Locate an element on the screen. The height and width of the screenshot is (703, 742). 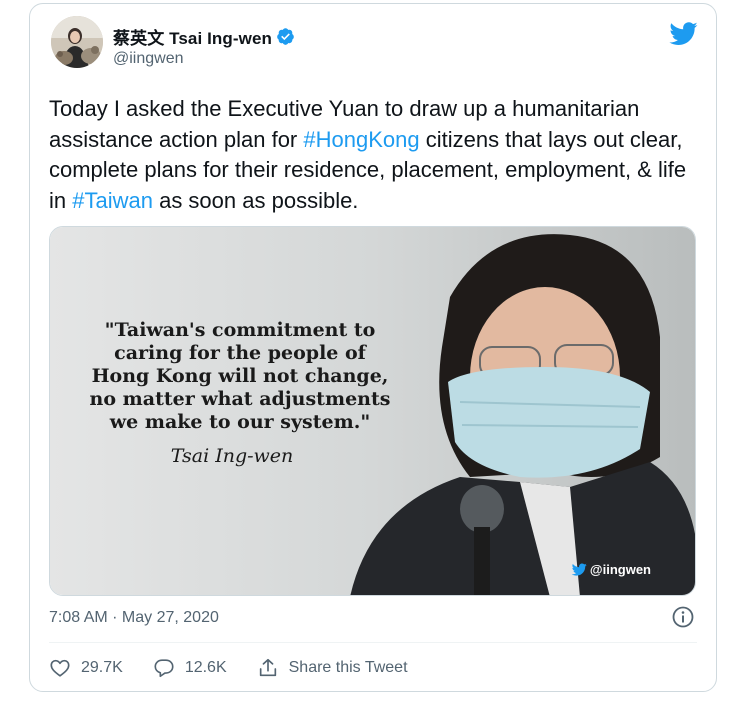
quote-line: Hong Kong will not change, is located at coordinates (240, 376).